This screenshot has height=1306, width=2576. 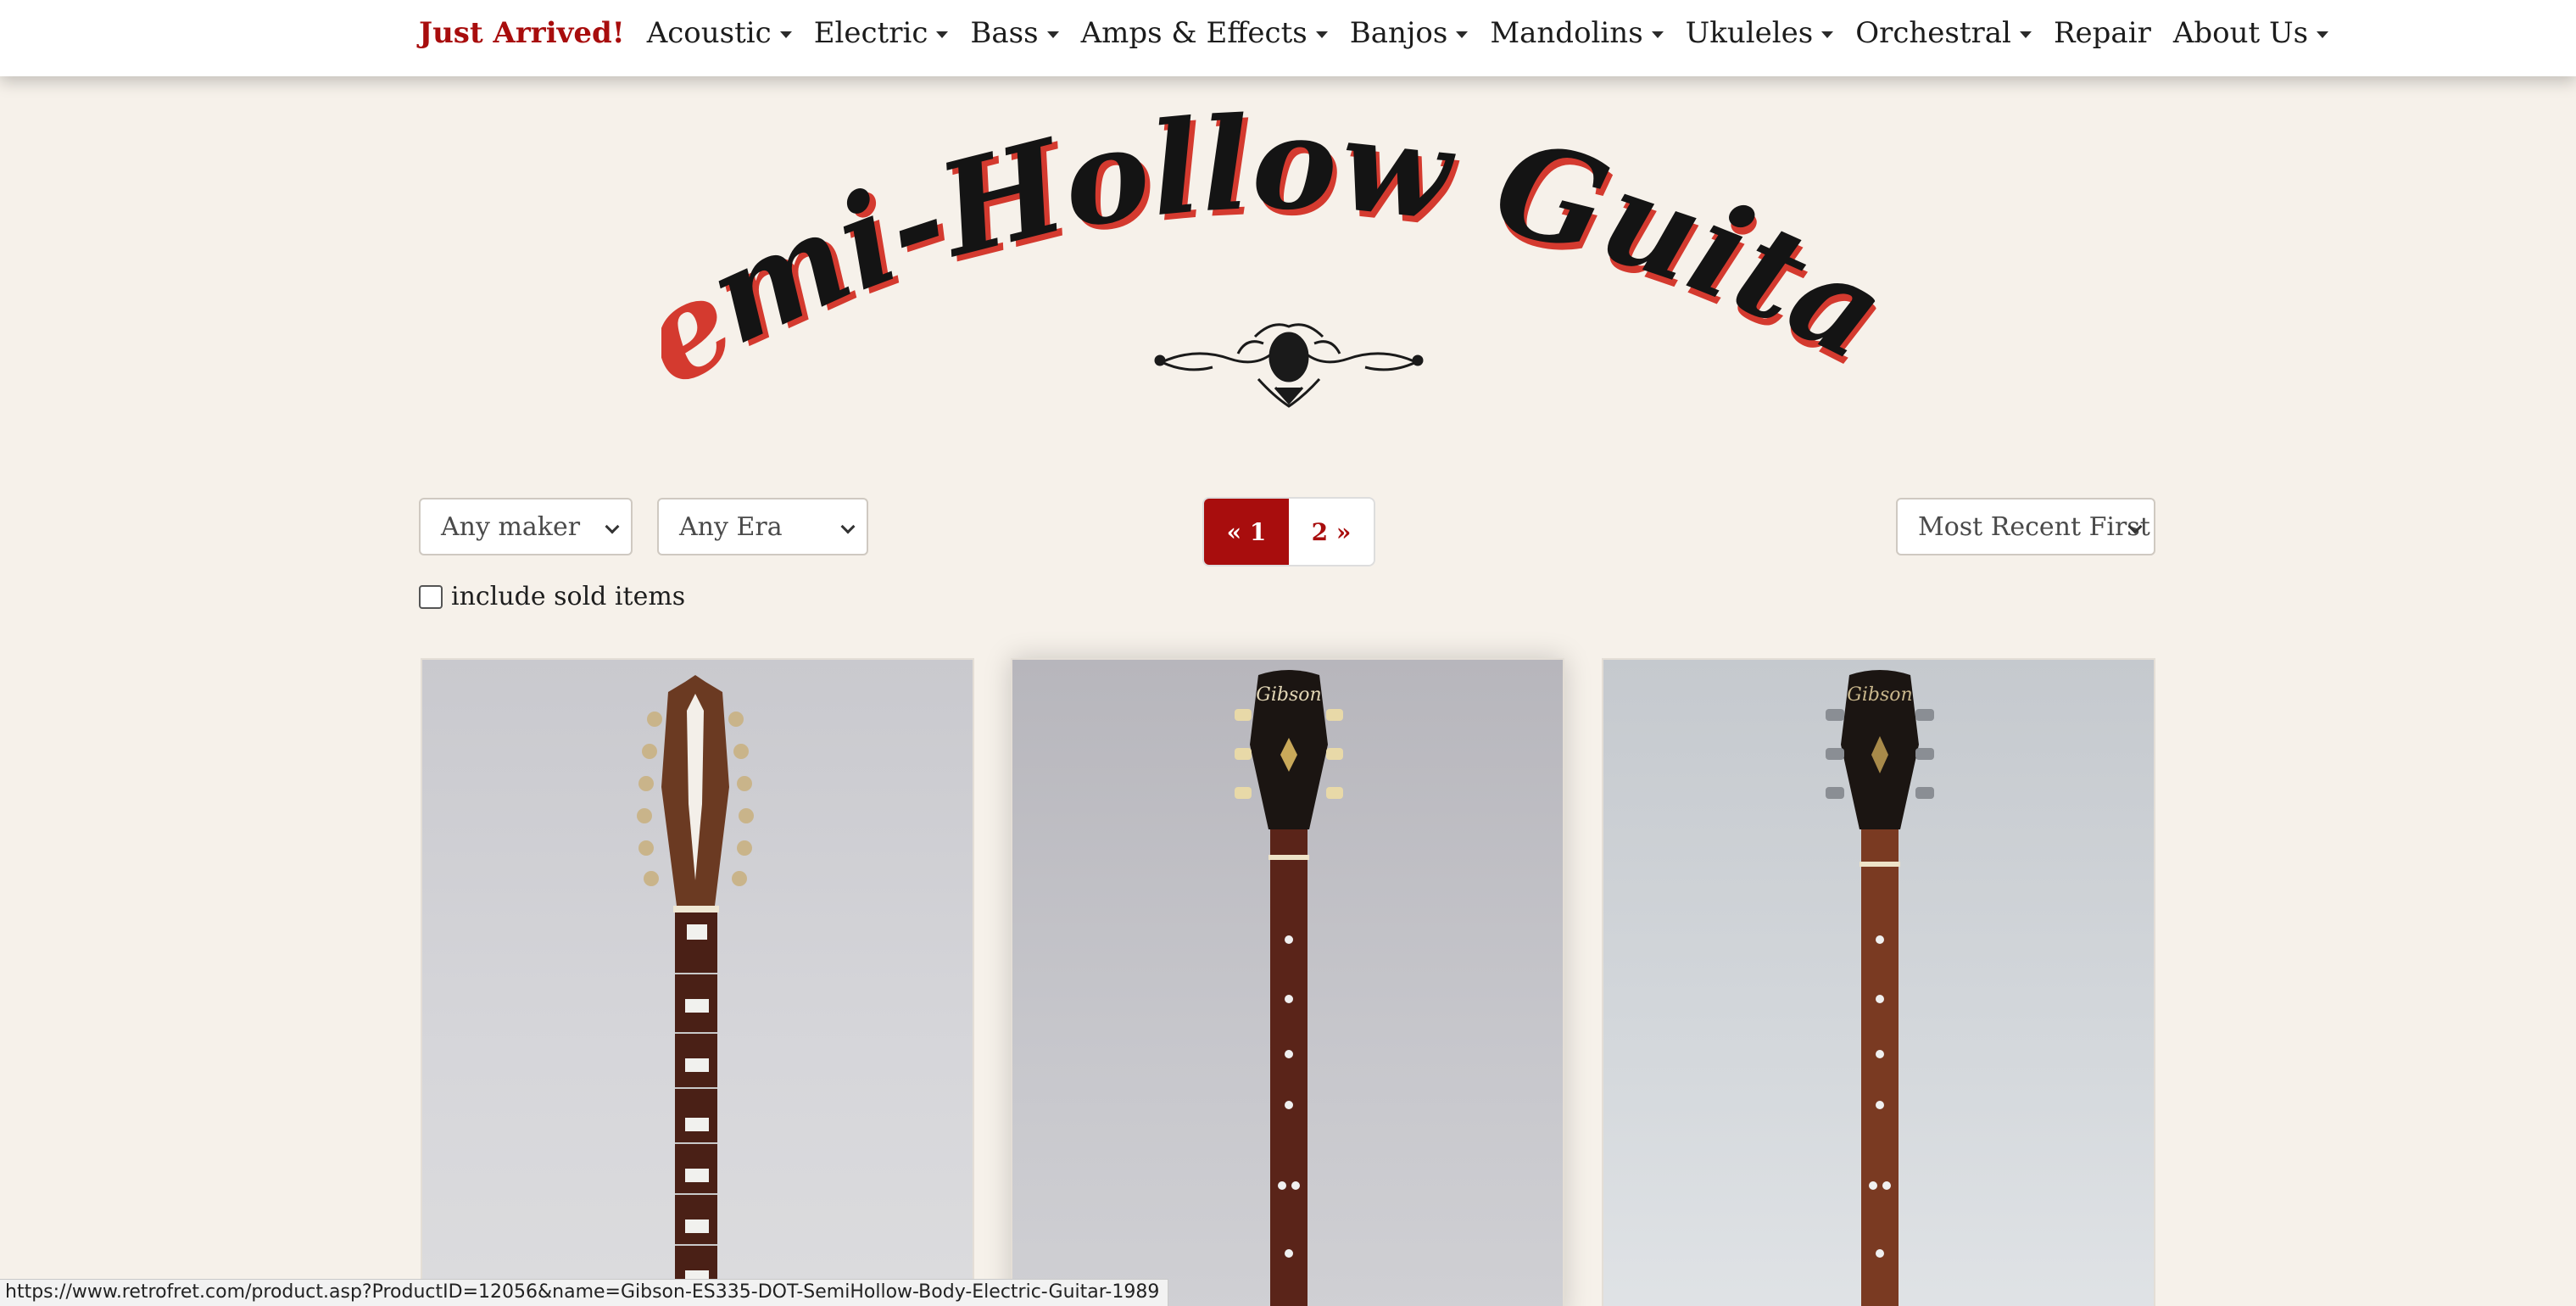 What do you see at coordinates (1398, 33) in the screenshot?
I see `nav-item-label: Banjos` at bounding box center [1398, 33].